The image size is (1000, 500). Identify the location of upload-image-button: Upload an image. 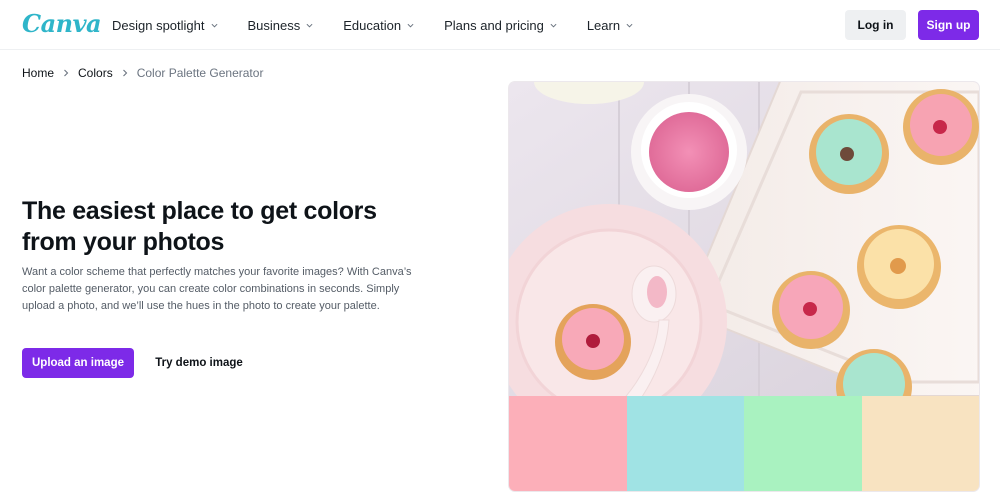
(78, 363).